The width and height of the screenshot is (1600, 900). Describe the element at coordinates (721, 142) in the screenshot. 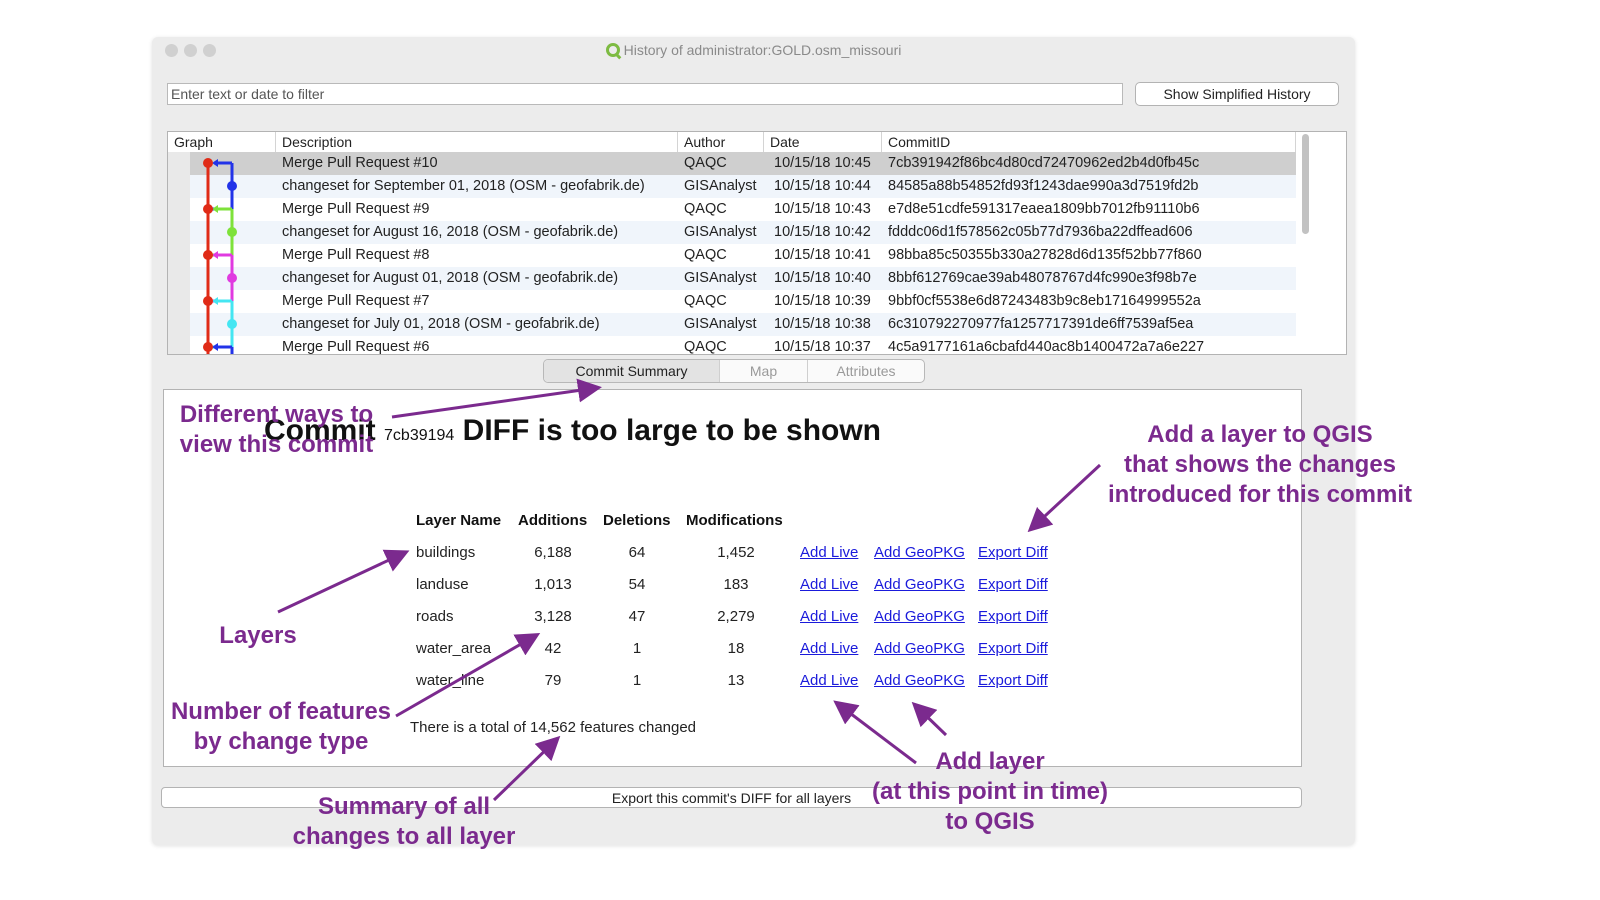

I see `column-header-author: Author` at that location.